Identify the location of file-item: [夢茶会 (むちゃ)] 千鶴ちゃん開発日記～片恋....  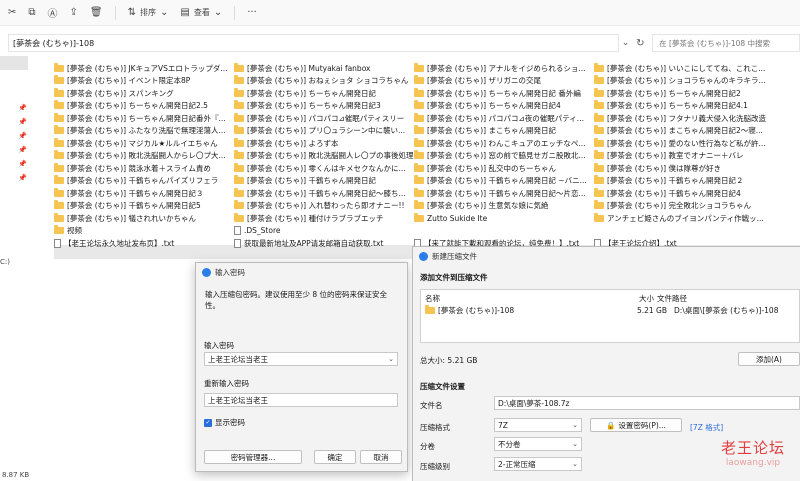
(504, 193).